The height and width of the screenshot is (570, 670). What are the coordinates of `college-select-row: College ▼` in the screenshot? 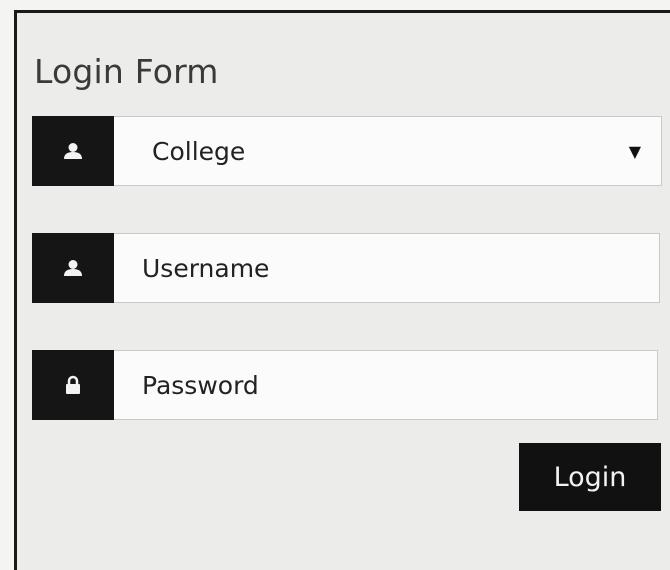 It's located at (347, 151).